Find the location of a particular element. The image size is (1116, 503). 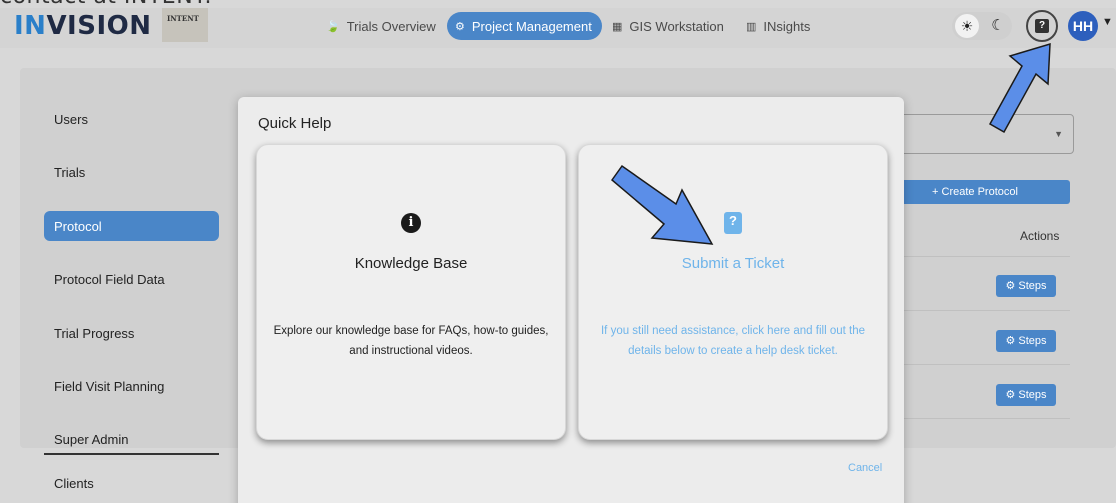

knowledge-base-title: Knowledge Base is located at coordinates (411, 263).